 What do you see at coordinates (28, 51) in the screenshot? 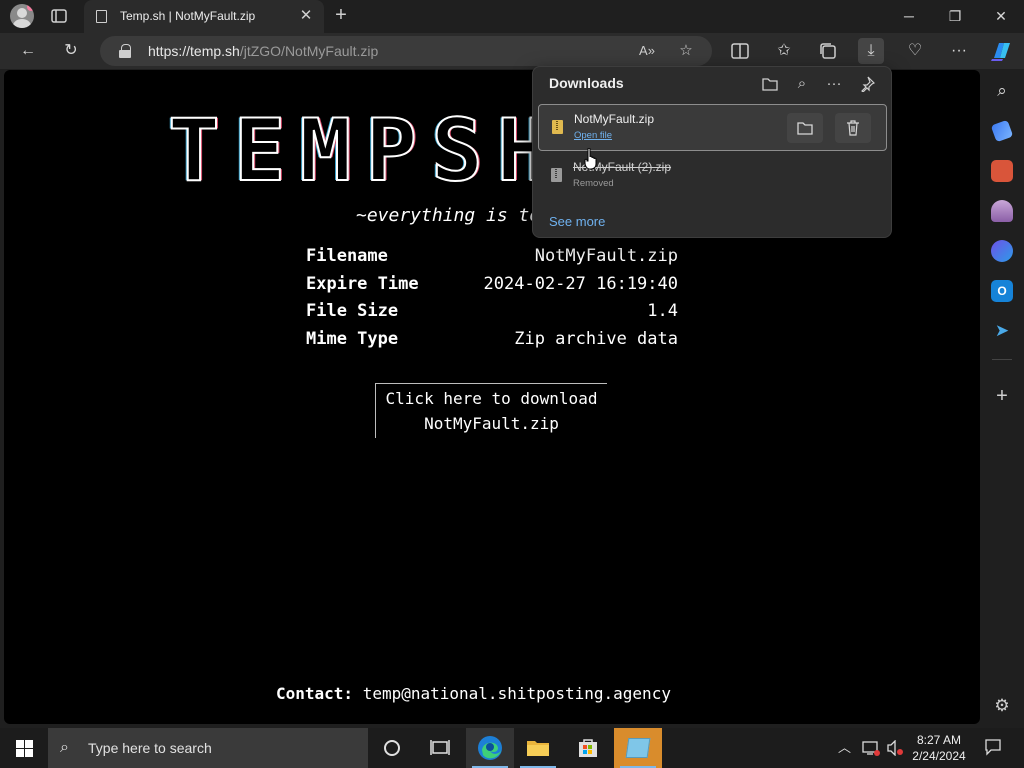
I see `back-icon: ←` at bounding box center [28, 51].